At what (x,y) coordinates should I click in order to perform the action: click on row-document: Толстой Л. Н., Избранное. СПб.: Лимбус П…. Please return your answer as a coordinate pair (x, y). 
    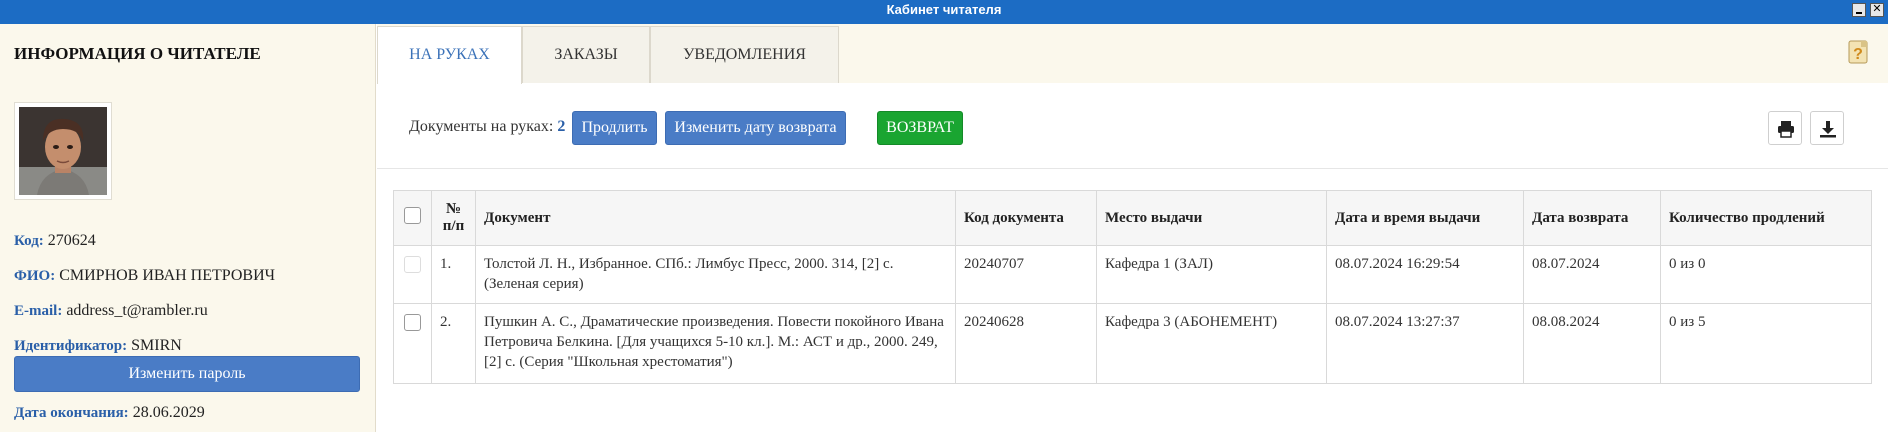
    Looking at the image, I should click on (715, 274).